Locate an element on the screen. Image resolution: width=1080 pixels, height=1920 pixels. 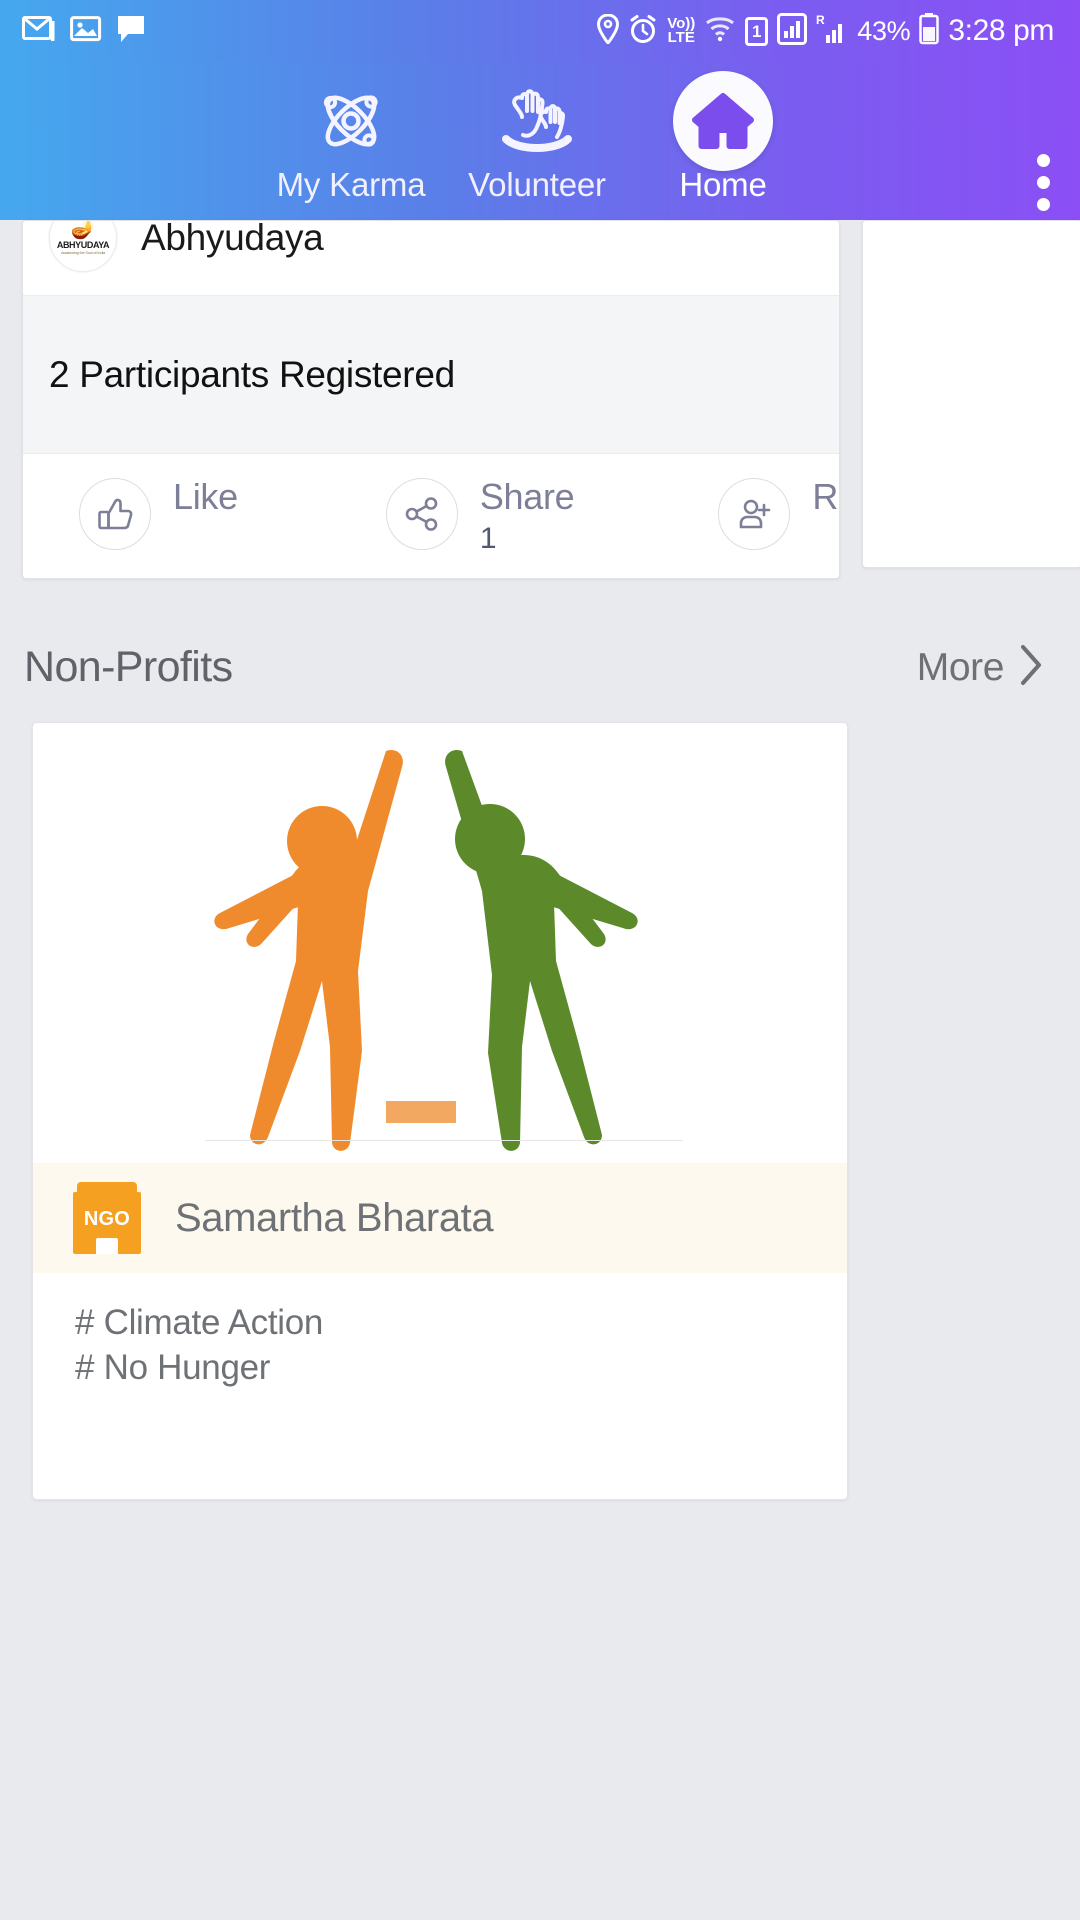
ngo-badge-door is located at coordinates (107, 1246).